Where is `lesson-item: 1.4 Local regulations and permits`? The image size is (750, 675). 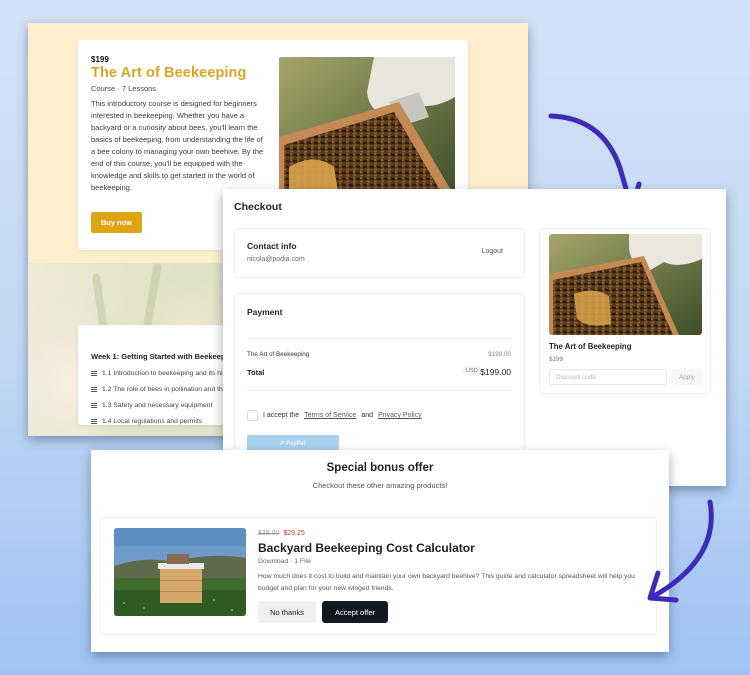 lesson-item: 1.4 Local regulations and permits is located at coordinates (146, 421).